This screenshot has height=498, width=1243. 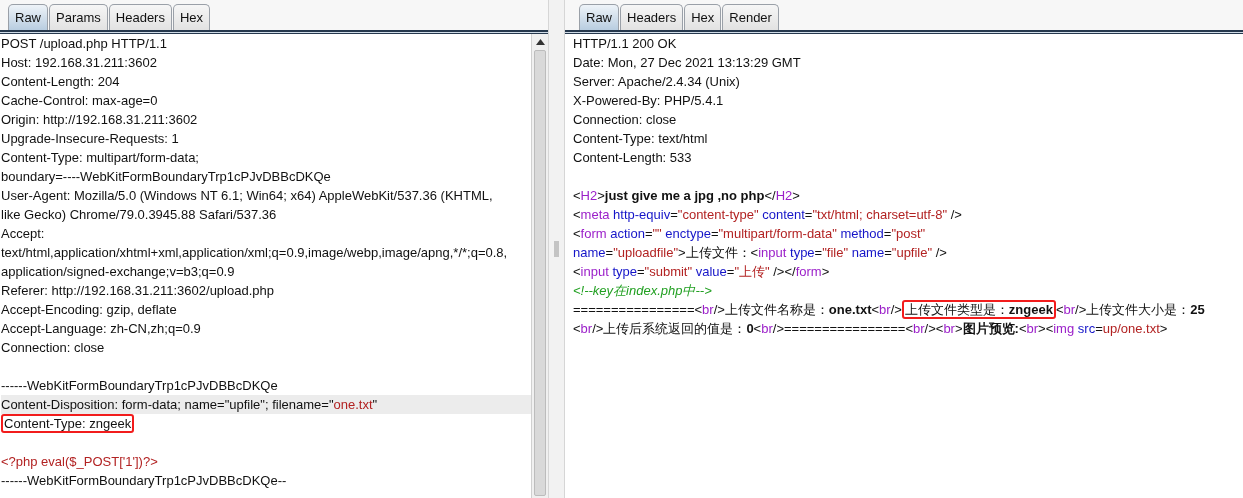 I want to click on tab: Params, so click(x=78, y=17).